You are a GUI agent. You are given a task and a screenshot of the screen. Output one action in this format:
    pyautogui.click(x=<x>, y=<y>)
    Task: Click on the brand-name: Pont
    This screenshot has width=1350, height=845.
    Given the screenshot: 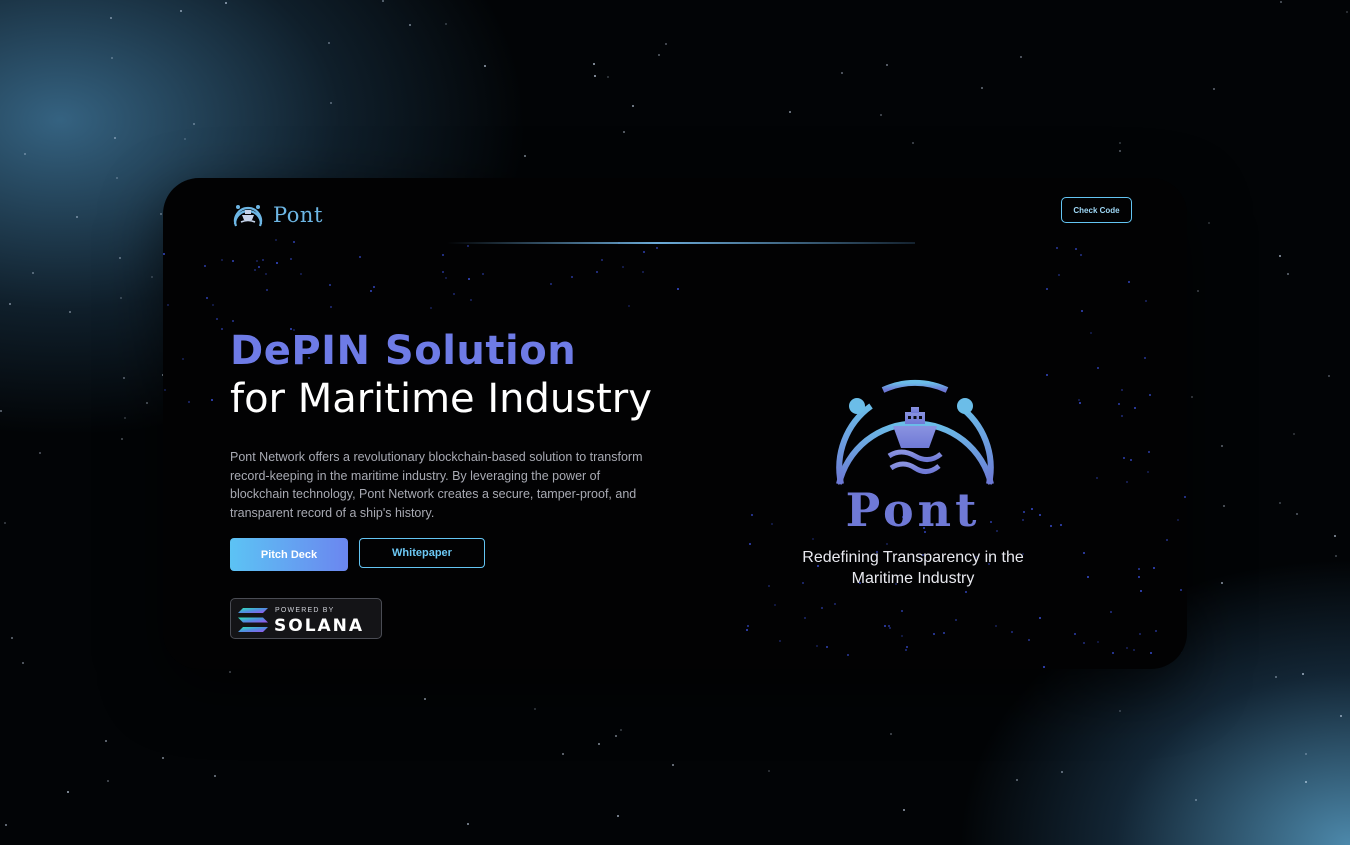 What is the action you would take?
    pyautogui.click(x=298, y=215)
    